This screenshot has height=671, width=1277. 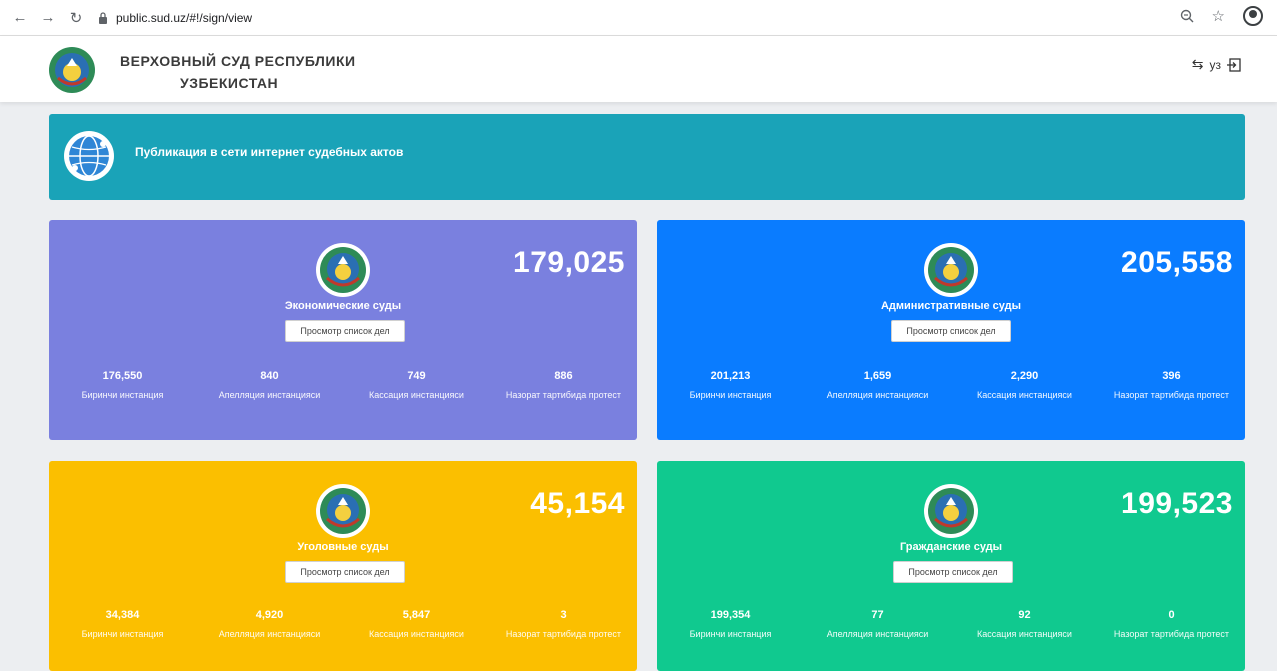 What do you see at coordinates (730, 376) in the screenshot?
I see `stat-value: 201,213` at bounding box center [730, 376].